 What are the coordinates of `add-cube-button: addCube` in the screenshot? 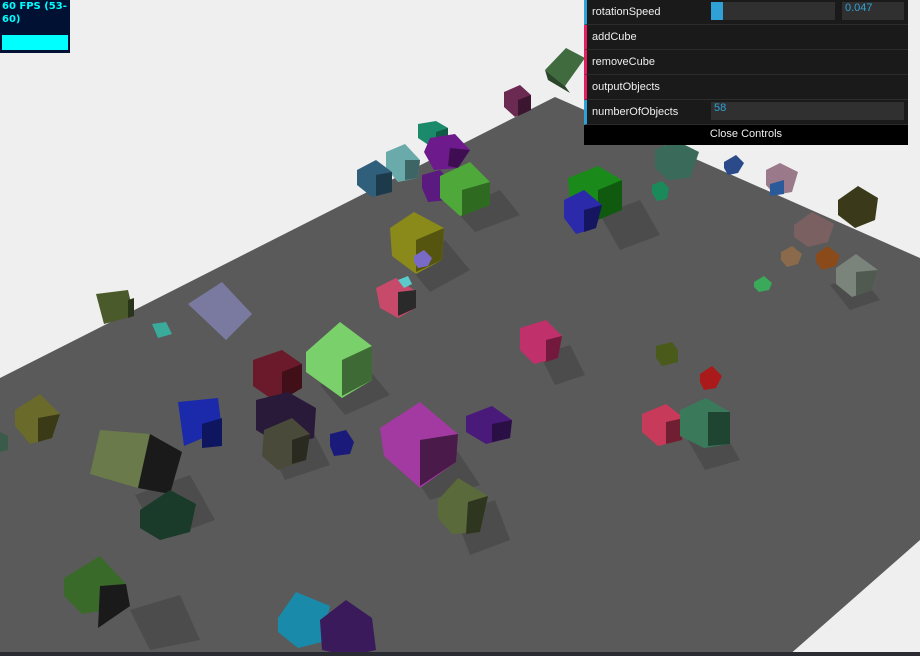 It's located at (746, 37).